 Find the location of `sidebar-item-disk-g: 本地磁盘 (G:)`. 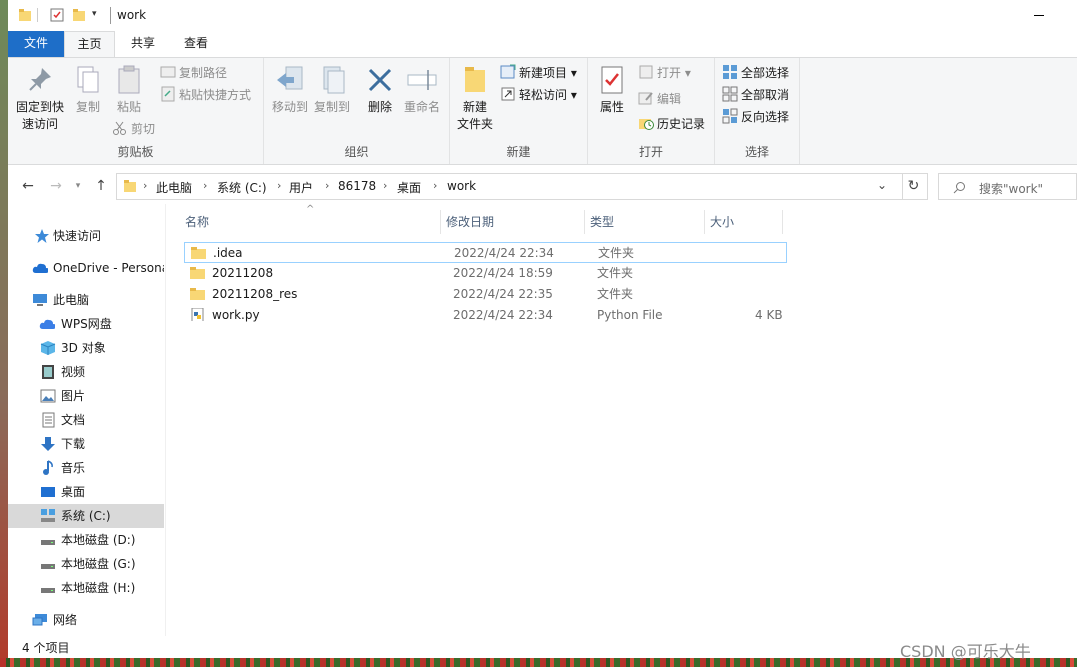

sidebar-item-disk-g: 本地磁盘 (G:) is located at coordinates (86, 564).